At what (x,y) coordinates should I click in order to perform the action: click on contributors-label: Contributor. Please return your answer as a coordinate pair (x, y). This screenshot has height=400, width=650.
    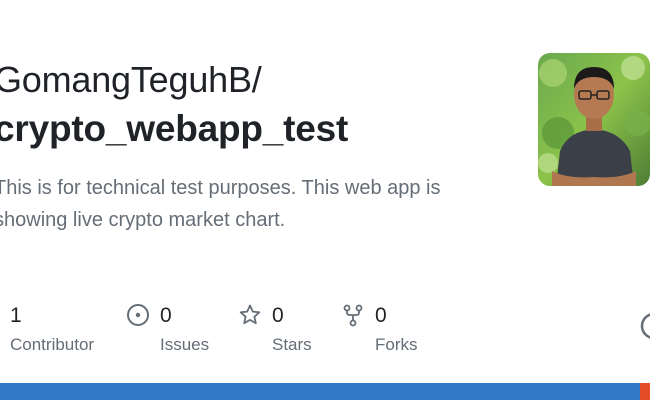
    Looking at the image, I should click on (52, 344).